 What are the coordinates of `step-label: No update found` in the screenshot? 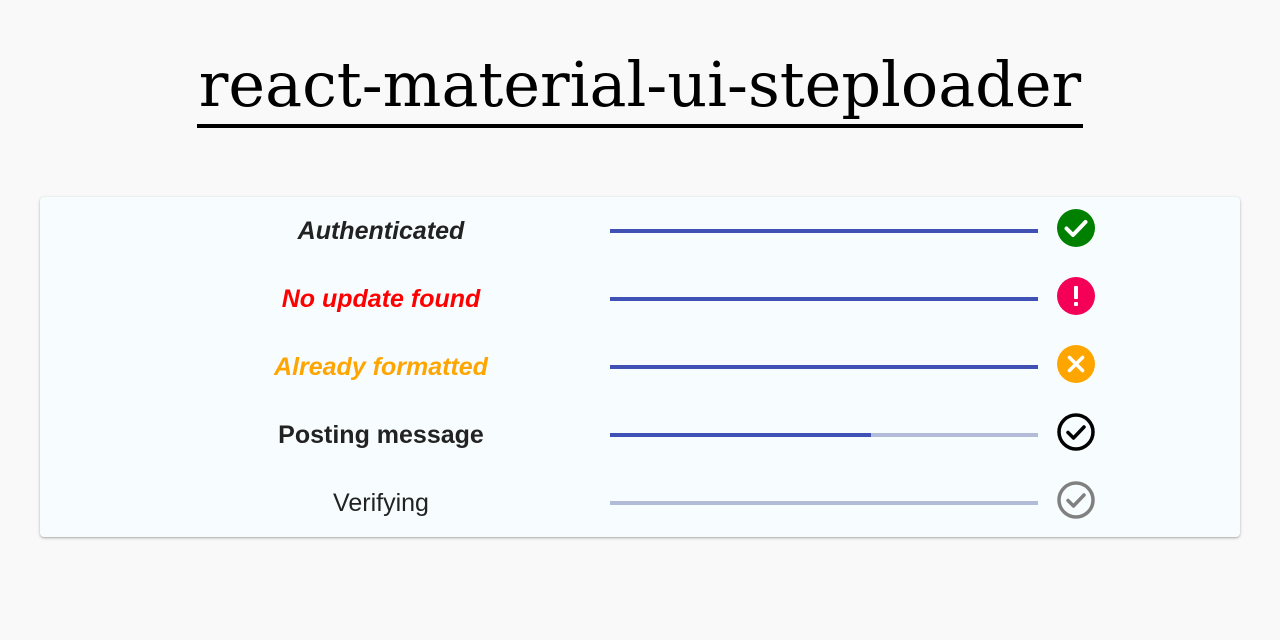 It's located at (381, 299).